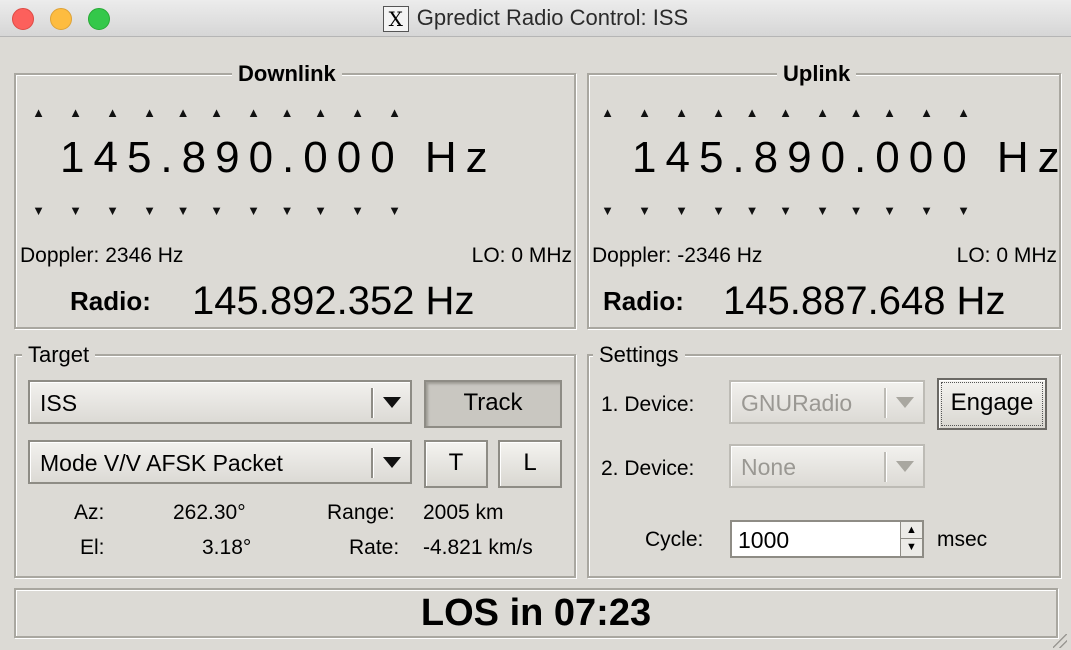 This screenshot has height=650, width=1071. I want to click on downlink-frame-label: Downlink, so click(287, 74).